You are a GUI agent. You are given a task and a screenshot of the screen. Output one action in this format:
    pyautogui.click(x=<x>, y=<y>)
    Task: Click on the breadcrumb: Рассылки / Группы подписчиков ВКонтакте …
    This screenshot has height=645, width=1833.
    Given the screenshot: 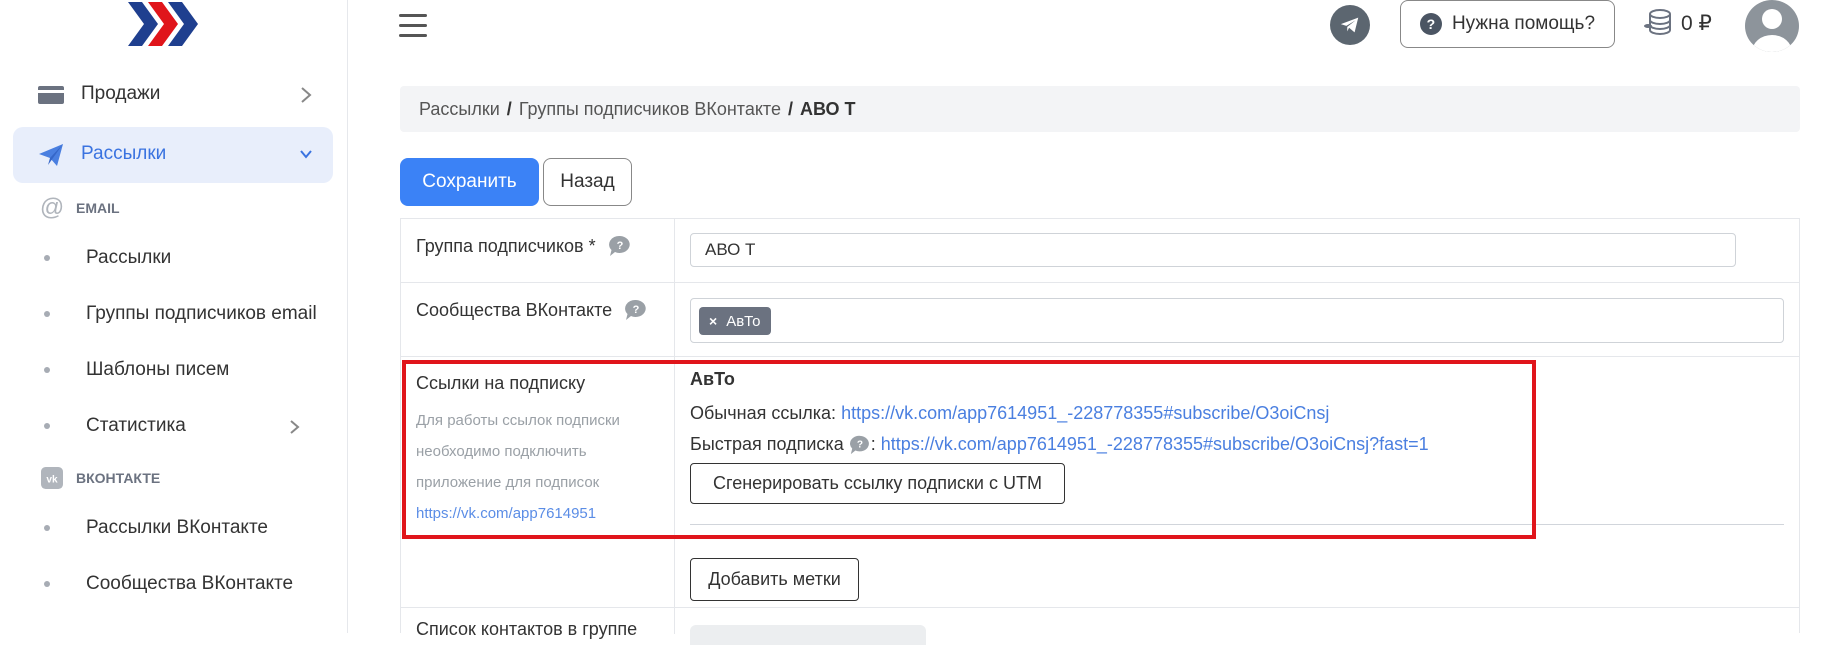 What is the action you would take?
    pyautogui.click(x=1100, y=109)
    